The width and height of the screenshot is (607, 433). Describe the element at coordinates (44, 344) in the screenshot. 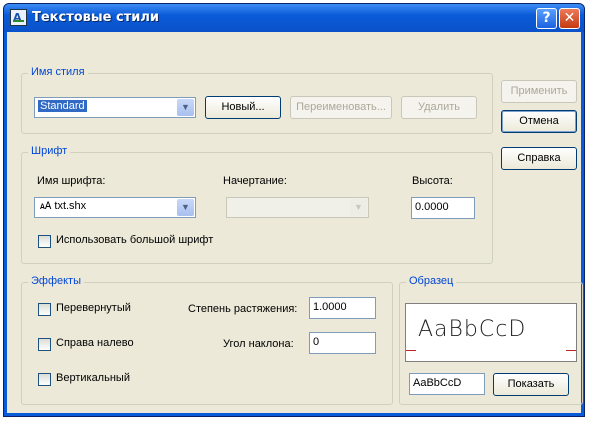

I see `backwards-checkbox` at that location.